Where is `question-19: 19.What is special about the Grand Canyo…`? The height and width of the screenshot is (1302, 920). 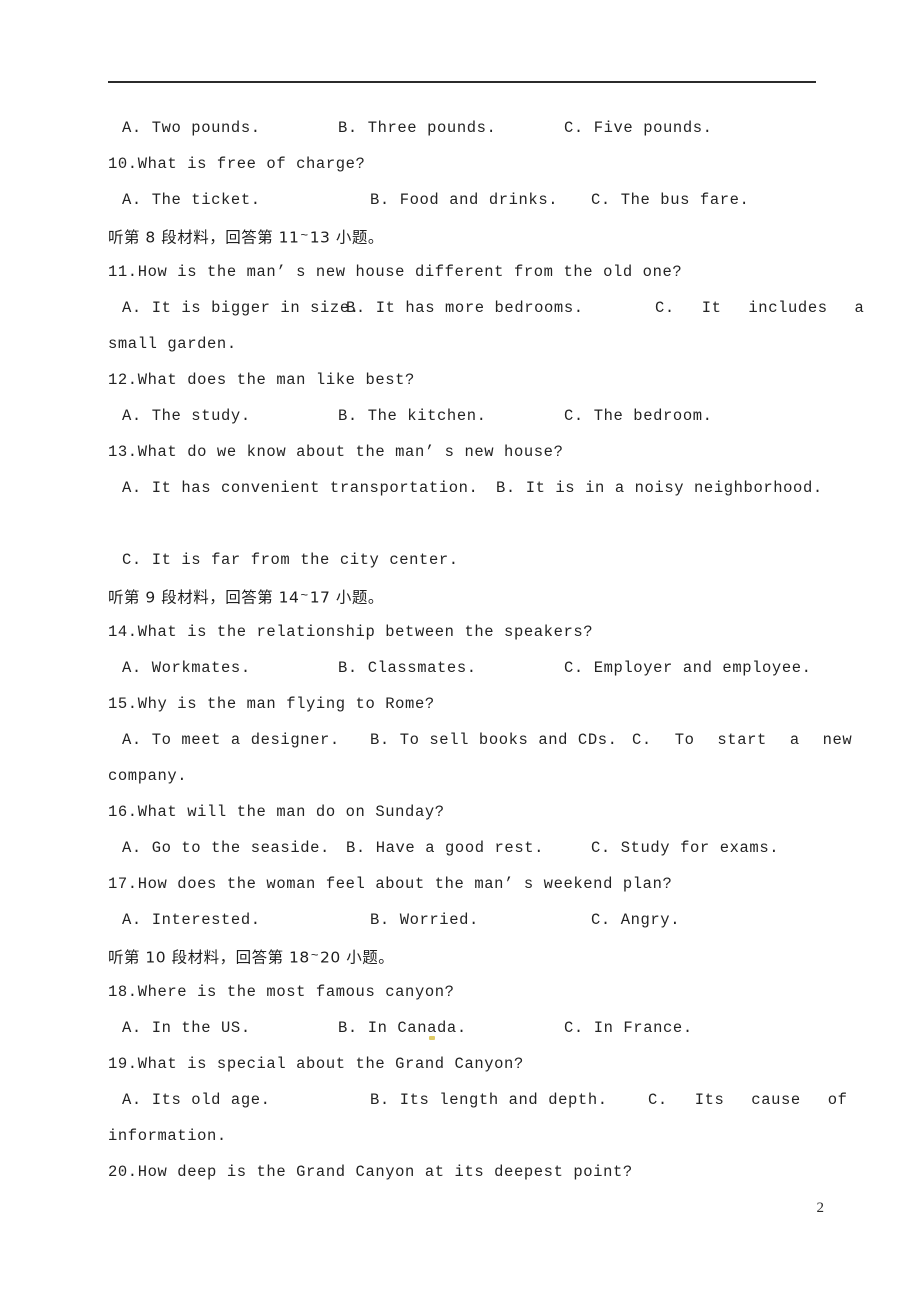 question-19: 19.What is special about the Grand Canyo… is located at coordinates (316, 1064).